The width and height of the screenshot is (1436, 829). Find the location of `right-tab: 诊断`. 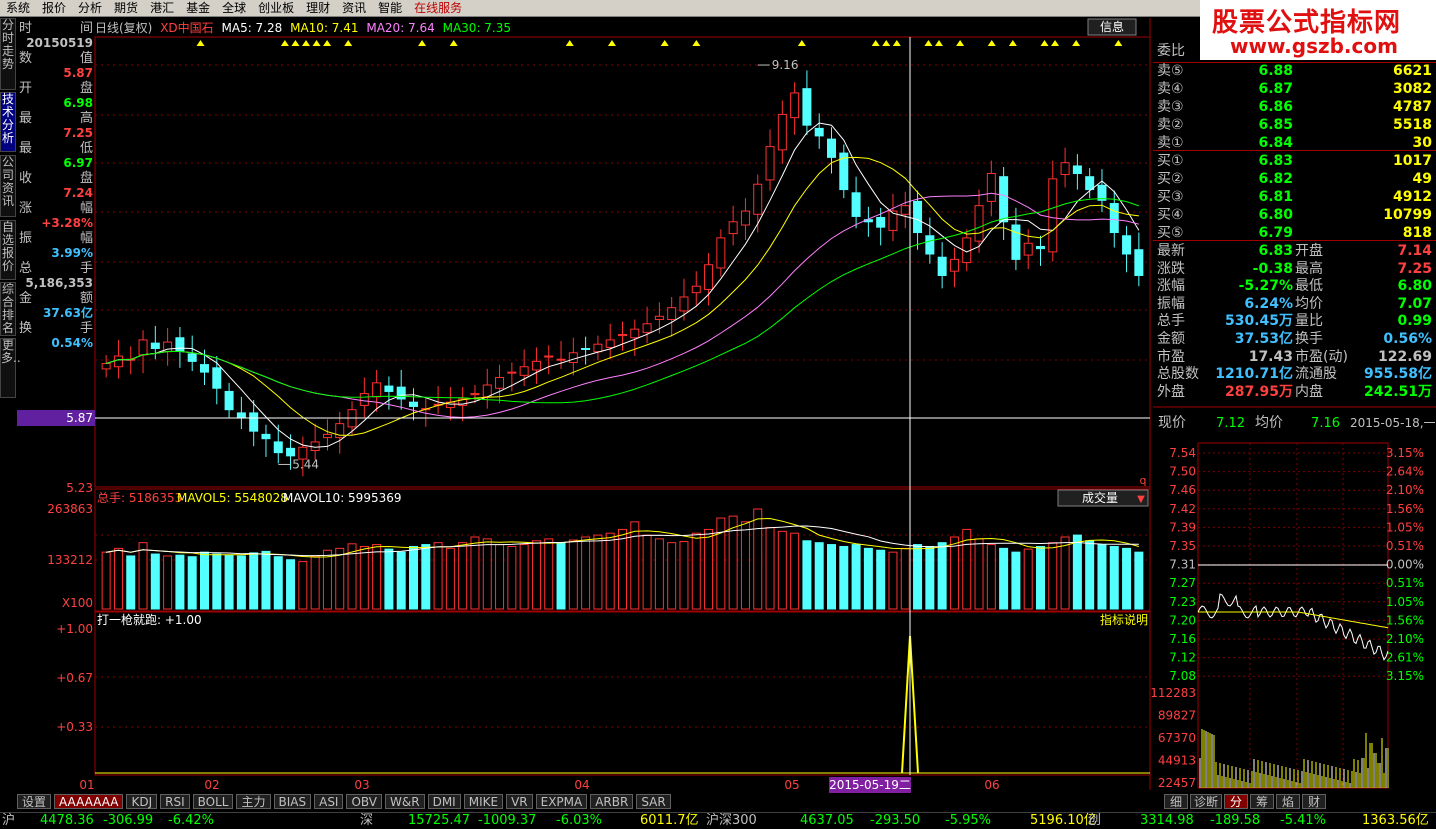

right-tab: 诊断 is located at coordinates (1206, 801).